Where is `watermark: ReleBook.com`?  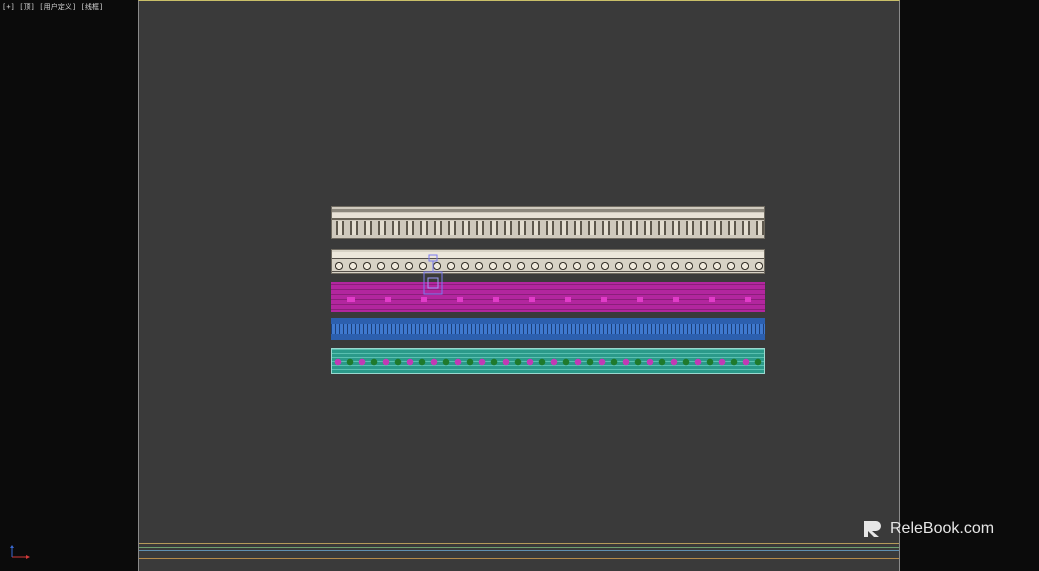
watermark: ReleBook.com is located at coordinates (928, 529).